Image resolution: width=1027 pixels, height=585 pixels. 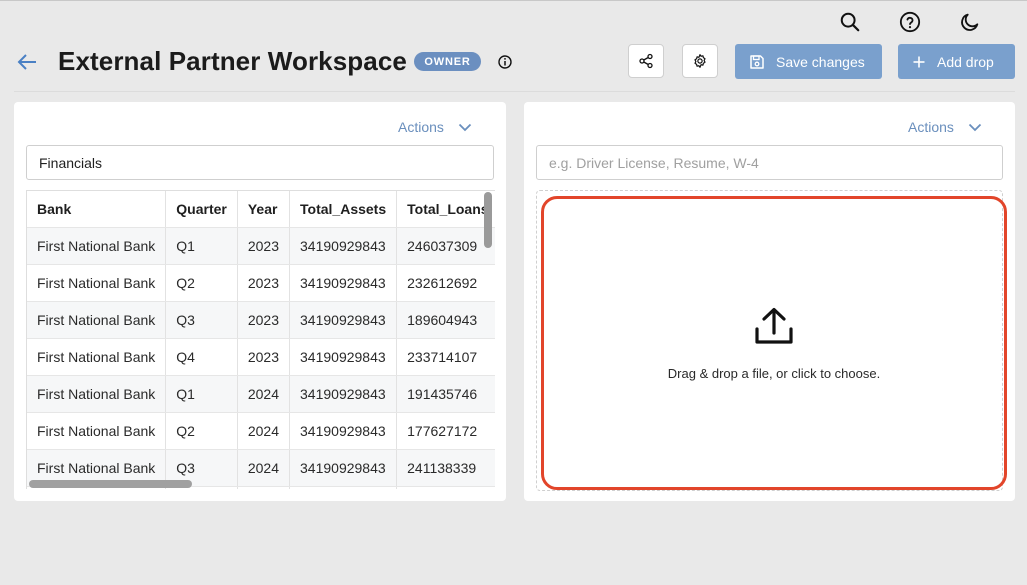 I want to click on share-icon, so click(x=646, y=61).